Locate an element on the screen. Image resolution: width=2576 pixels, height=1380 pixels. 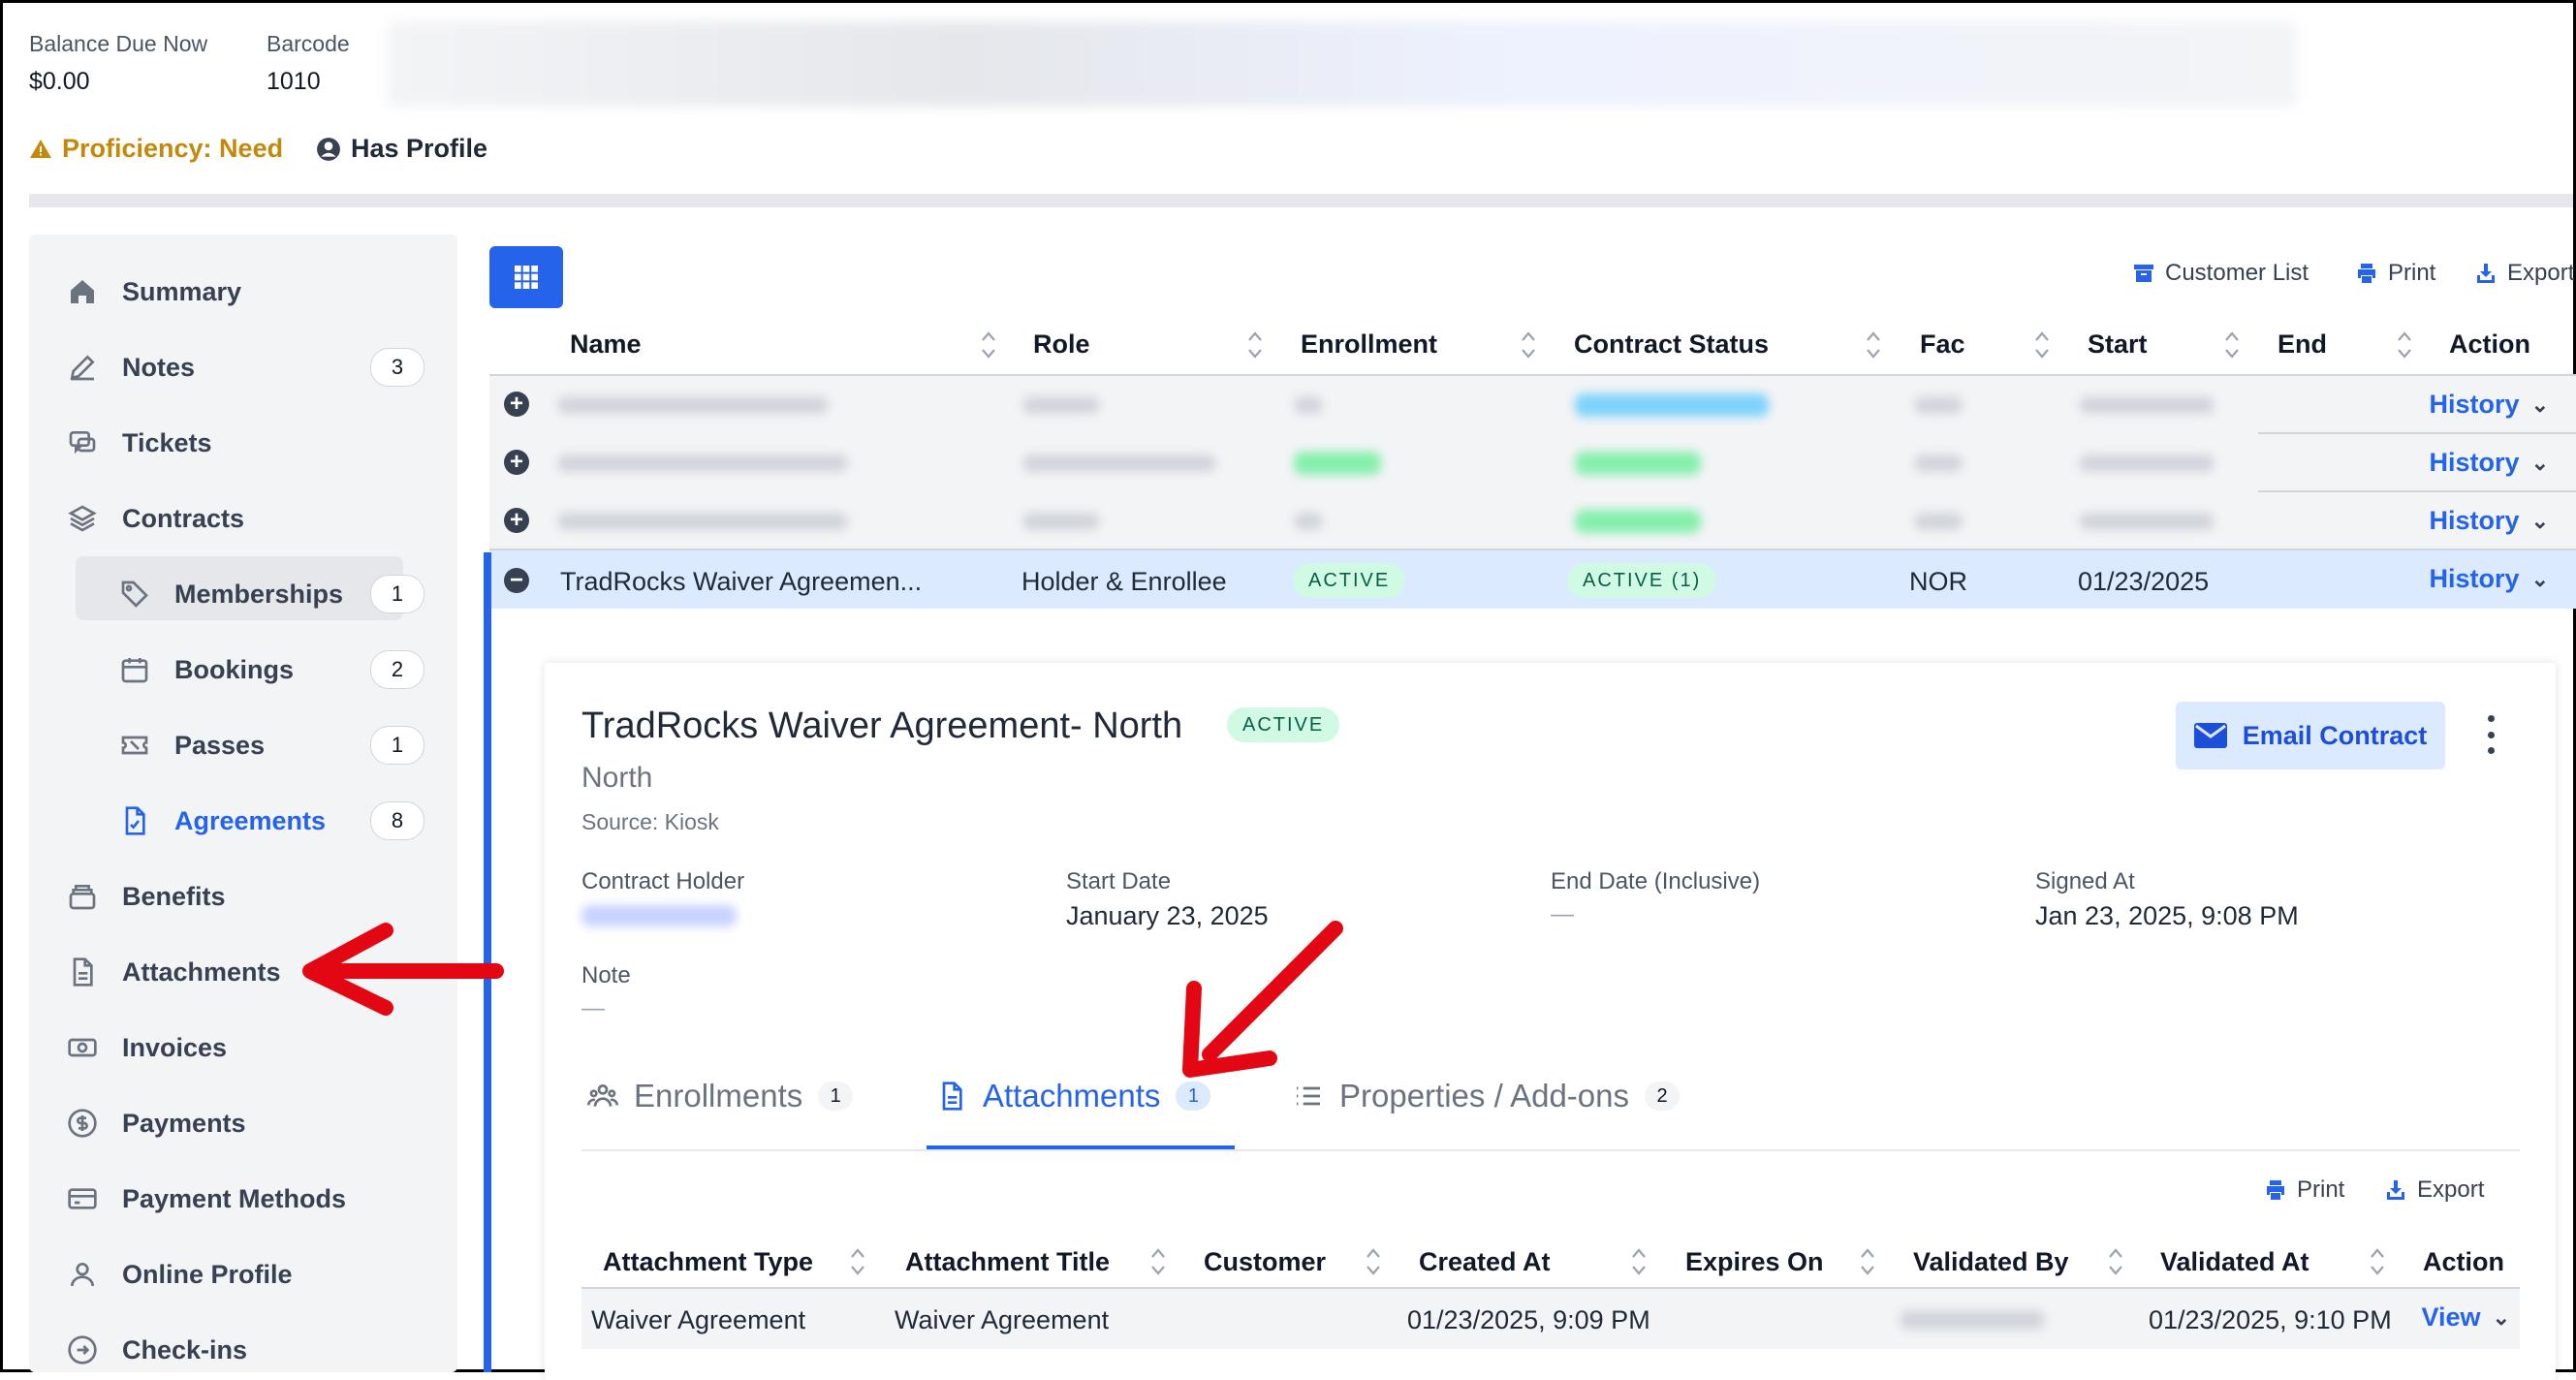
column-header-role: Role is located at coordinates (1061, 344).